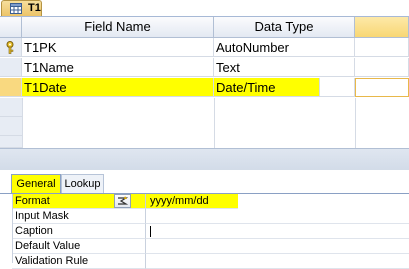 The width and height of the screenshot is (409, 269). I want to click on property-row-format: Format yyyy/mm/dd, so click(204, 201).